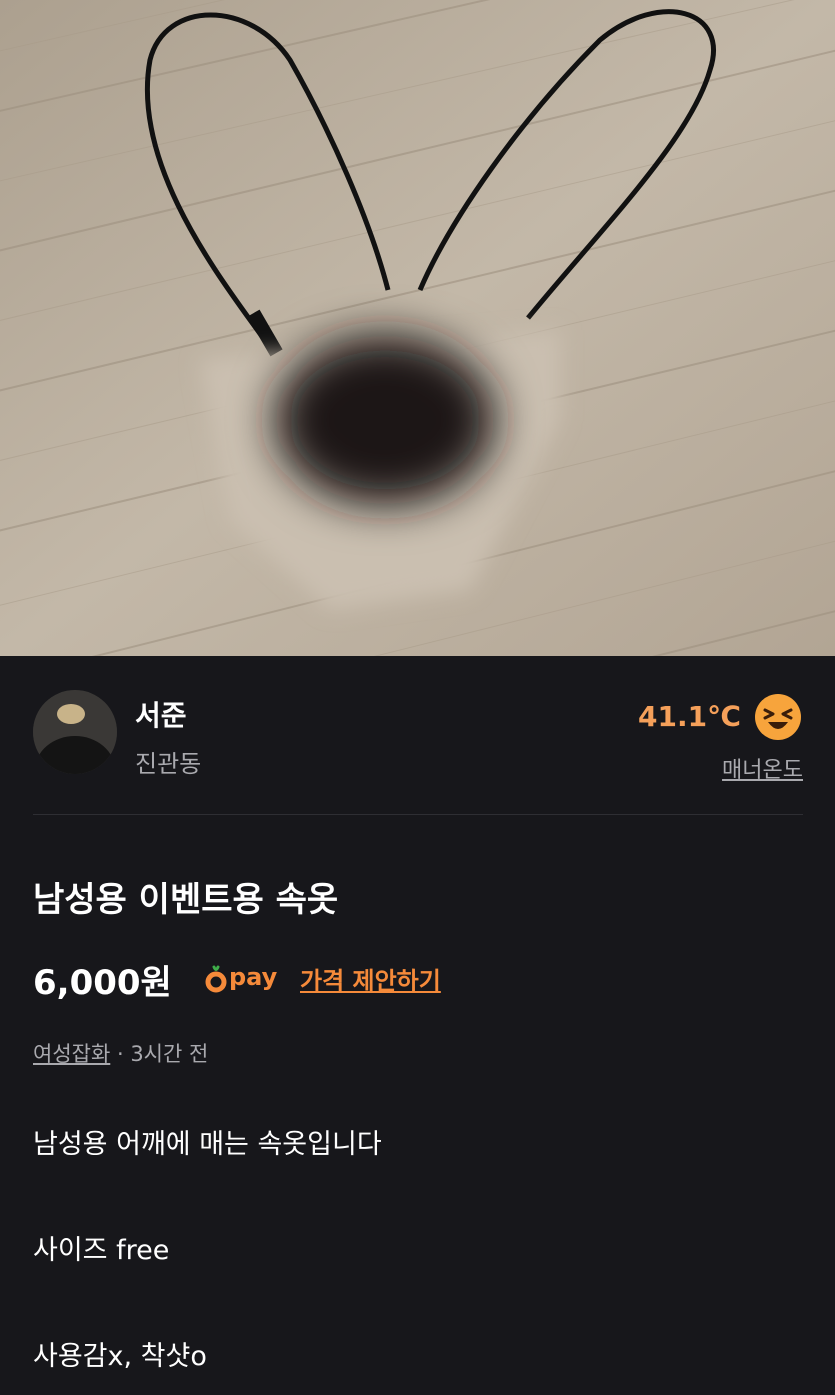 Image resolution: width=835 pixels, height=1395 pixels. Describe the element at coordinates (703, 737) in the screenshot. I see `manner-temperature: 41.1℃ 매너온도` at that location.